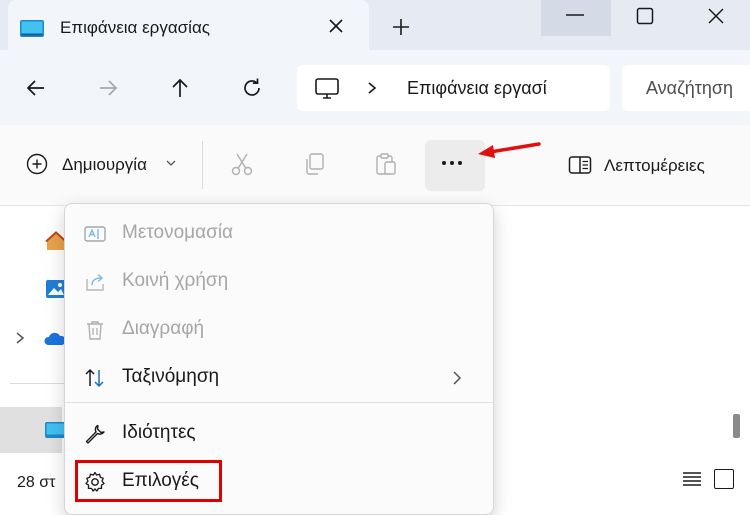  What do you see at coordinates (171, 376) in the screenshot?
I see `menu-item-label: Ταξινόμηση` at bounding box center [171, 376].